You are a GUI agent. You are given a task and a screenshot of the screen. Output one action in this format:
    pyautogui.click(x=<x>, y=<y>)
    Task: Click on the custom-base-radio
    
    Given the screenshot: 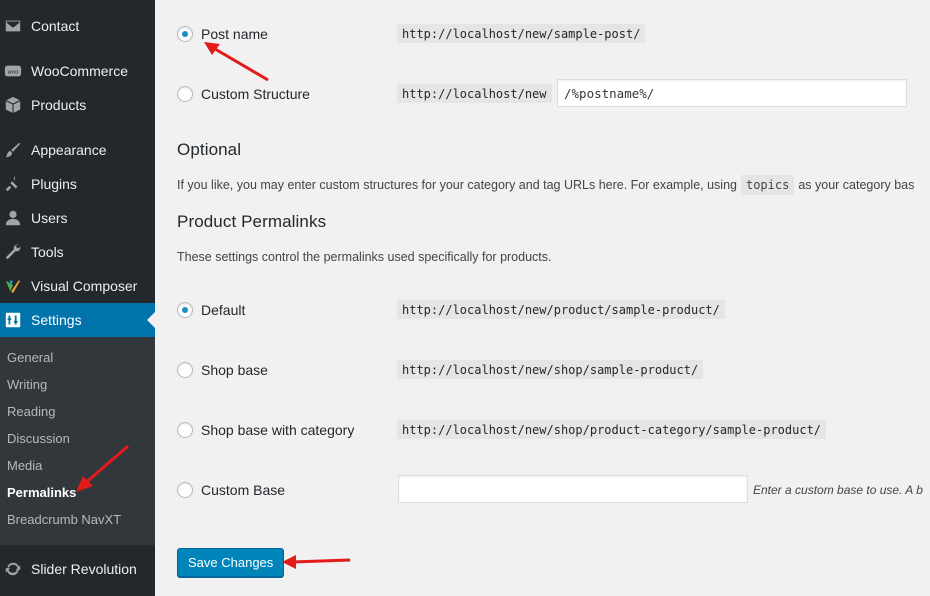 What is the action you would take?
    pyautogui.click(x=185, y=490)
    